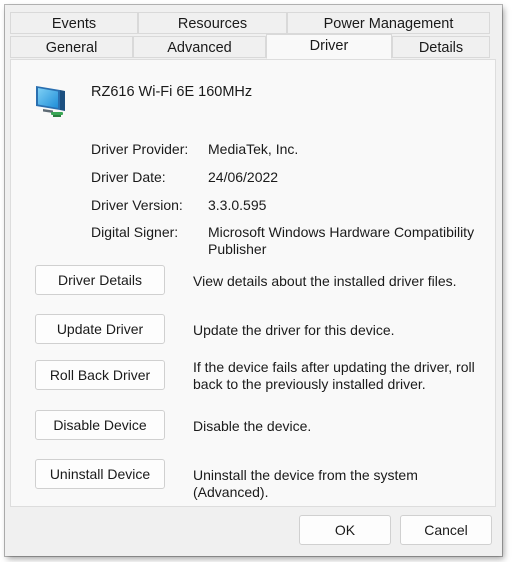 The height and width of the screenshot is (562, 512). What do you see at coordinates (100, 375) in the screenshot?
I see `roll-back-driver-button: Roll Back Driver` at bounding box center [100, 375].